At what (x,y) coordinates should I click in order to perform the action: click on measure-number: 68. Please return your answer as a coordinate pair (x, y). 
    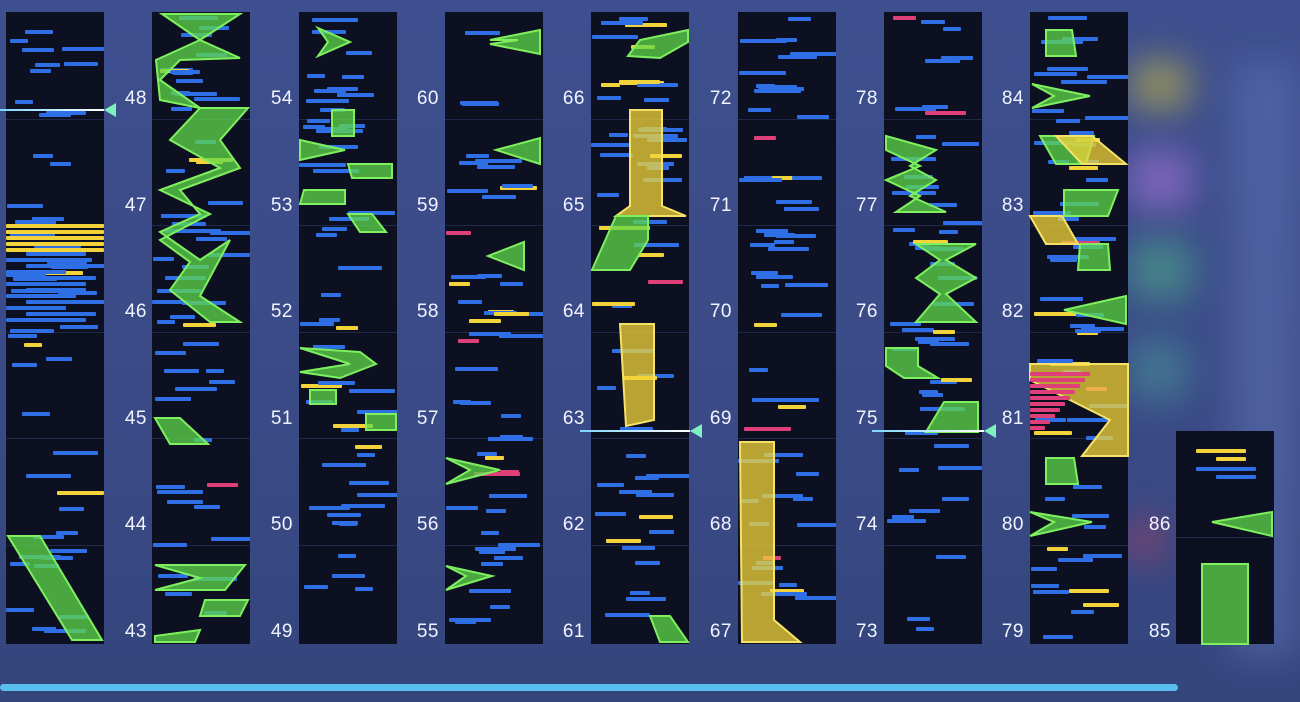
    Looking at the image, I should click on (720, 525).